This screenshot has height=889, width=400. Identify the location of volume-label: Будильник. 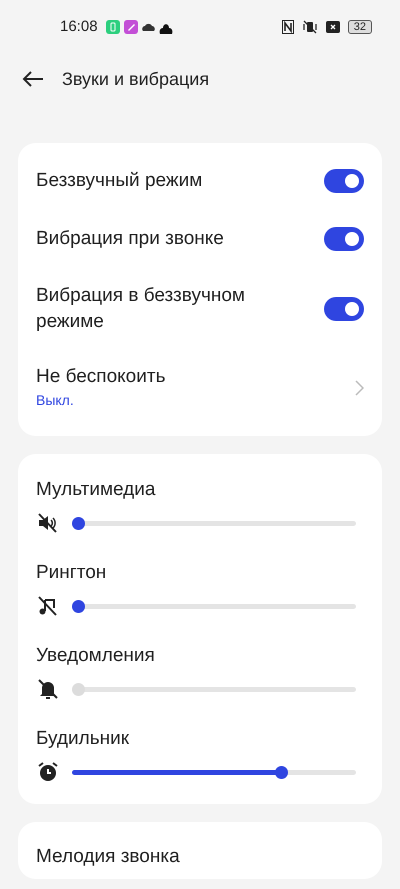
(83, 739).